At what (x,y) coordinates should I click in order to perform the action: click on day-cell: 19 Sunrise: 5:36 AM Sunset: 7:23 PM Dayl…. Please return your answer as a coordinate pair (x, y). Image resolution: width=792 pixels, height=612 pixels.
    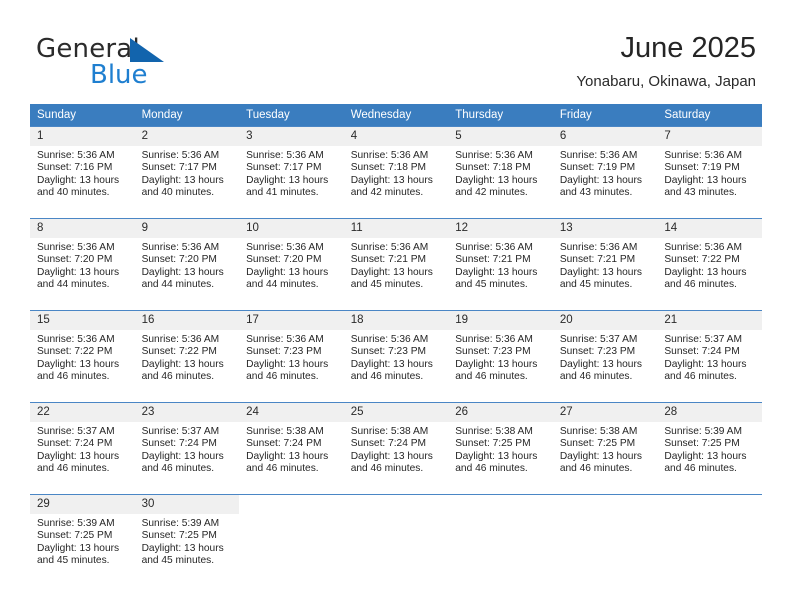
    Looking at the image, I should click on (500, 356).